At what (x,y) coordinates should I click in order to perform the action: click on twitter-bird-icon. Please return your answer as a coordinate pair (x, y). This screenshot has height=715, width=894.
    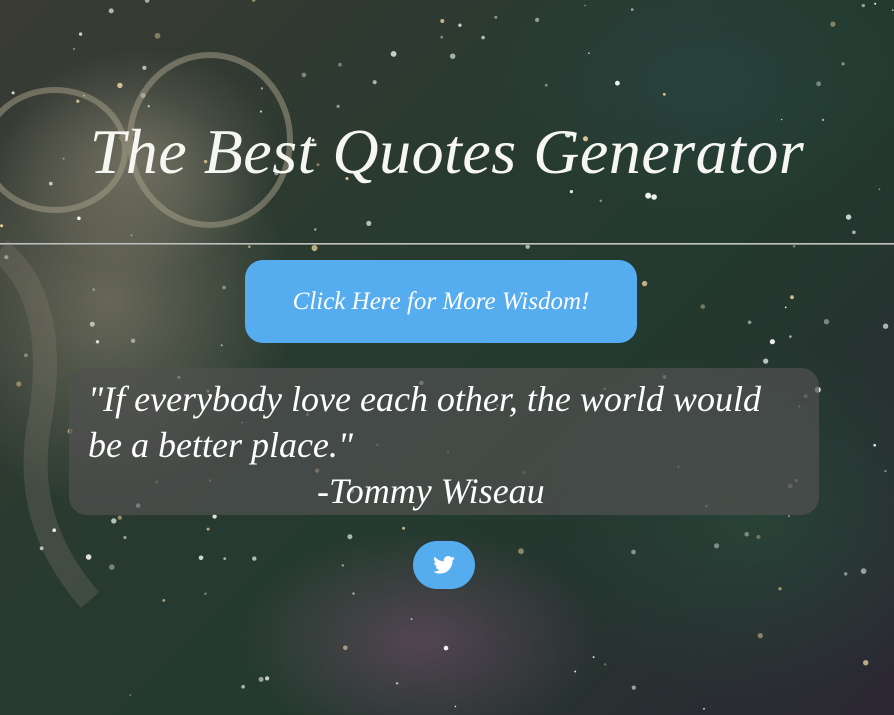
    Looking at the image, I should click on (444, 565).